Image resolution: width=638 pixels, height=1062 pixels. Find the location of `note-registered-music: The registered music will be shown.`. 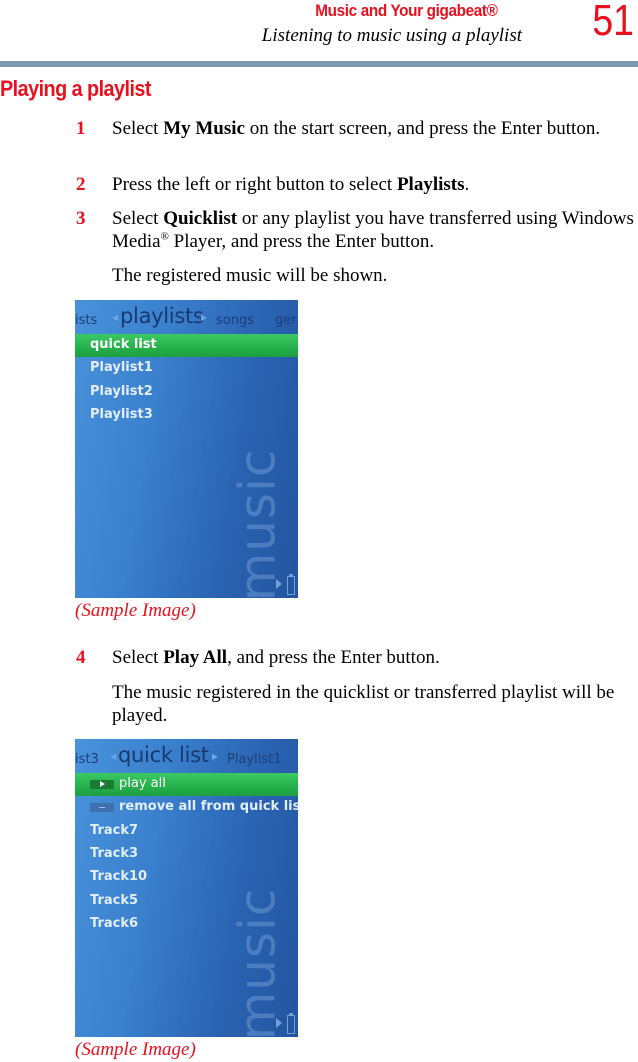

note-registered-music: The registered music will be shown. is located at coordinates (250, 275).